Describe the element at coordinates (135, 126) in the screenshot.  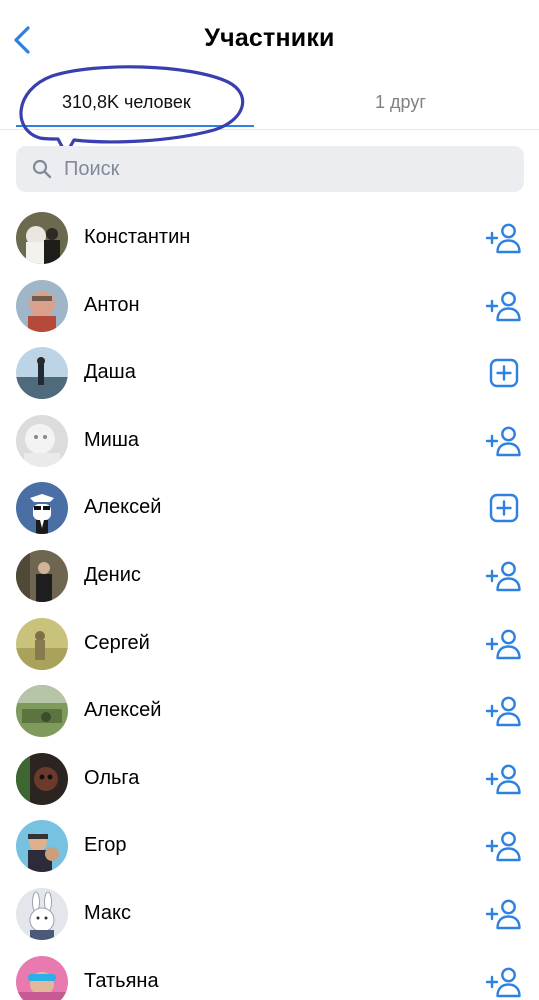
I see `active-tab-indicator` at that location.